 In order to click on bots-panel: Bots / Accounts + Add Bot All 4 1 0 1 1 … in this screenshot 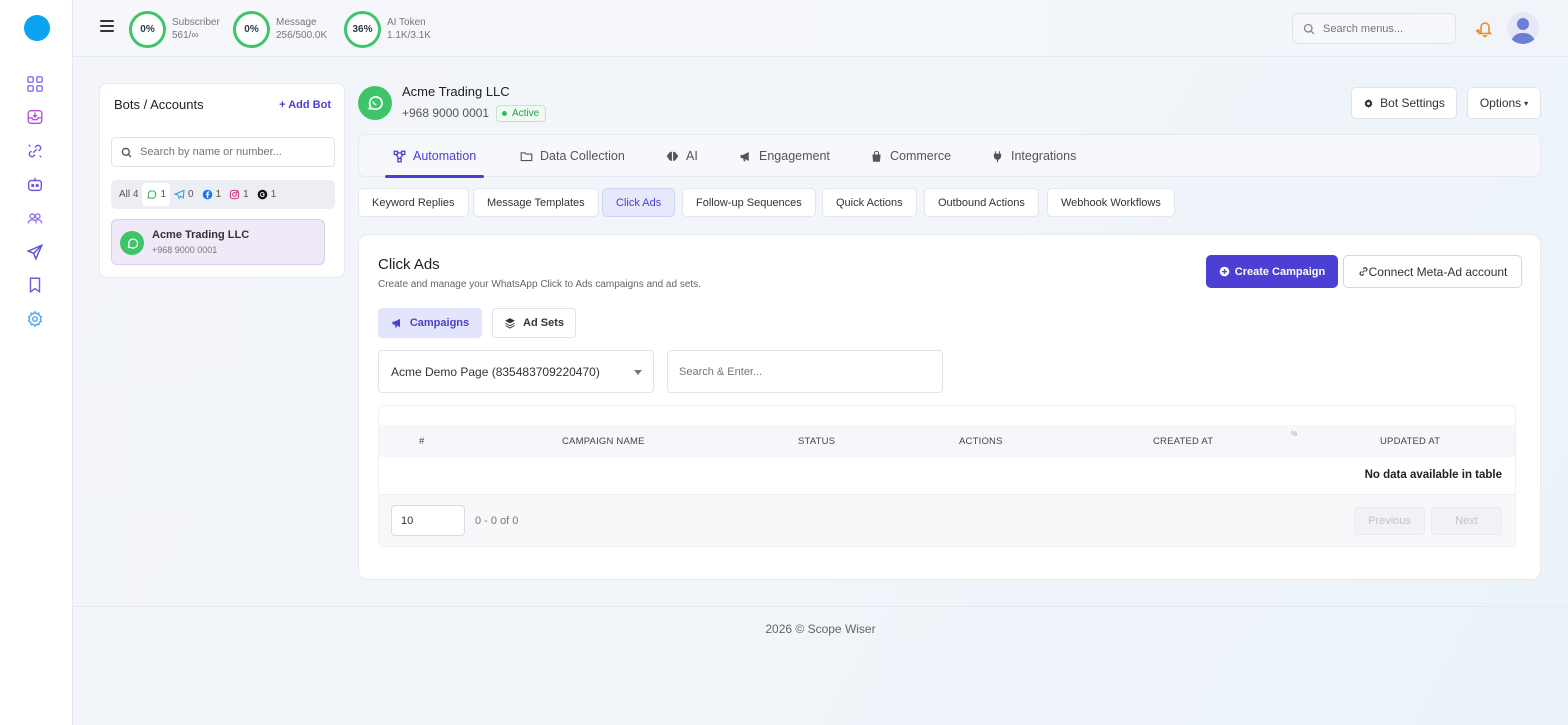, I will do `click(222, 180)`.